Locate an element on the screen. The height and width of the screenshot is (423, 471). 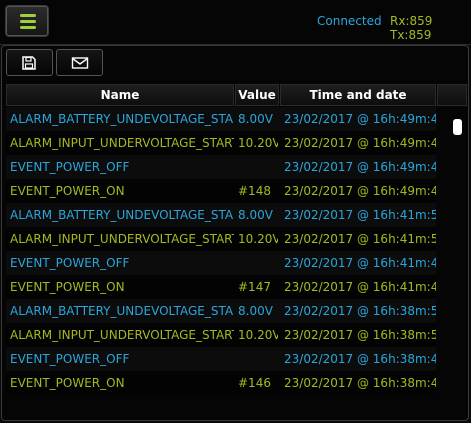
email-button is located at coordinates (79, 62).